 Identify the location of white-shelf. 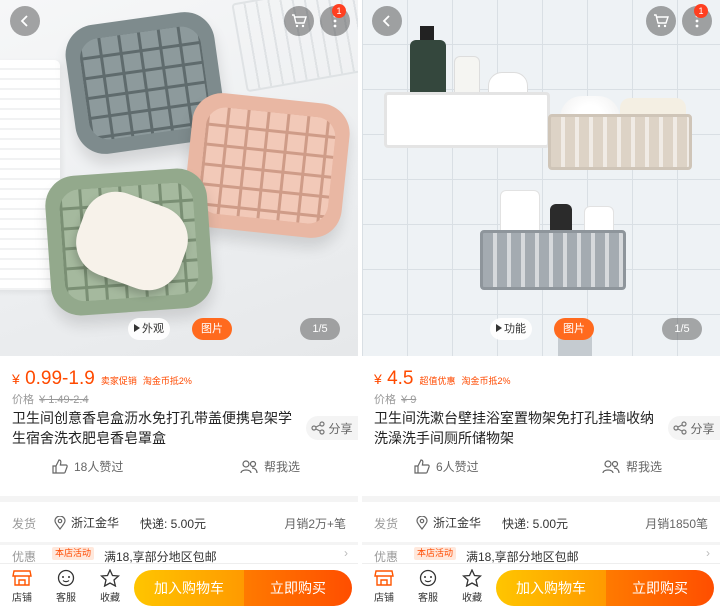
(467, 120).